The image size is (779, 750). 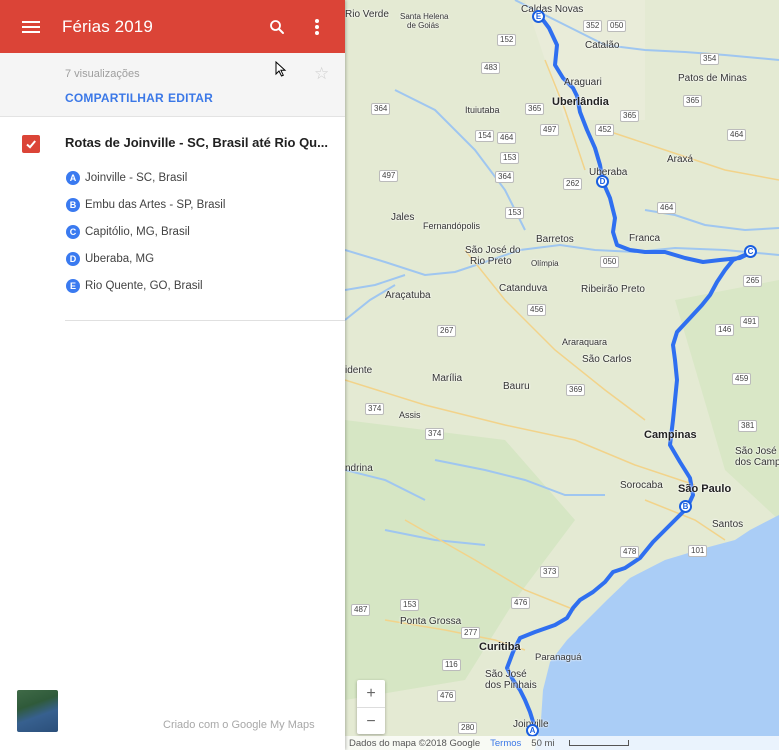 I want to click on place-label: Paranaguá, so click(x=558, y=657).